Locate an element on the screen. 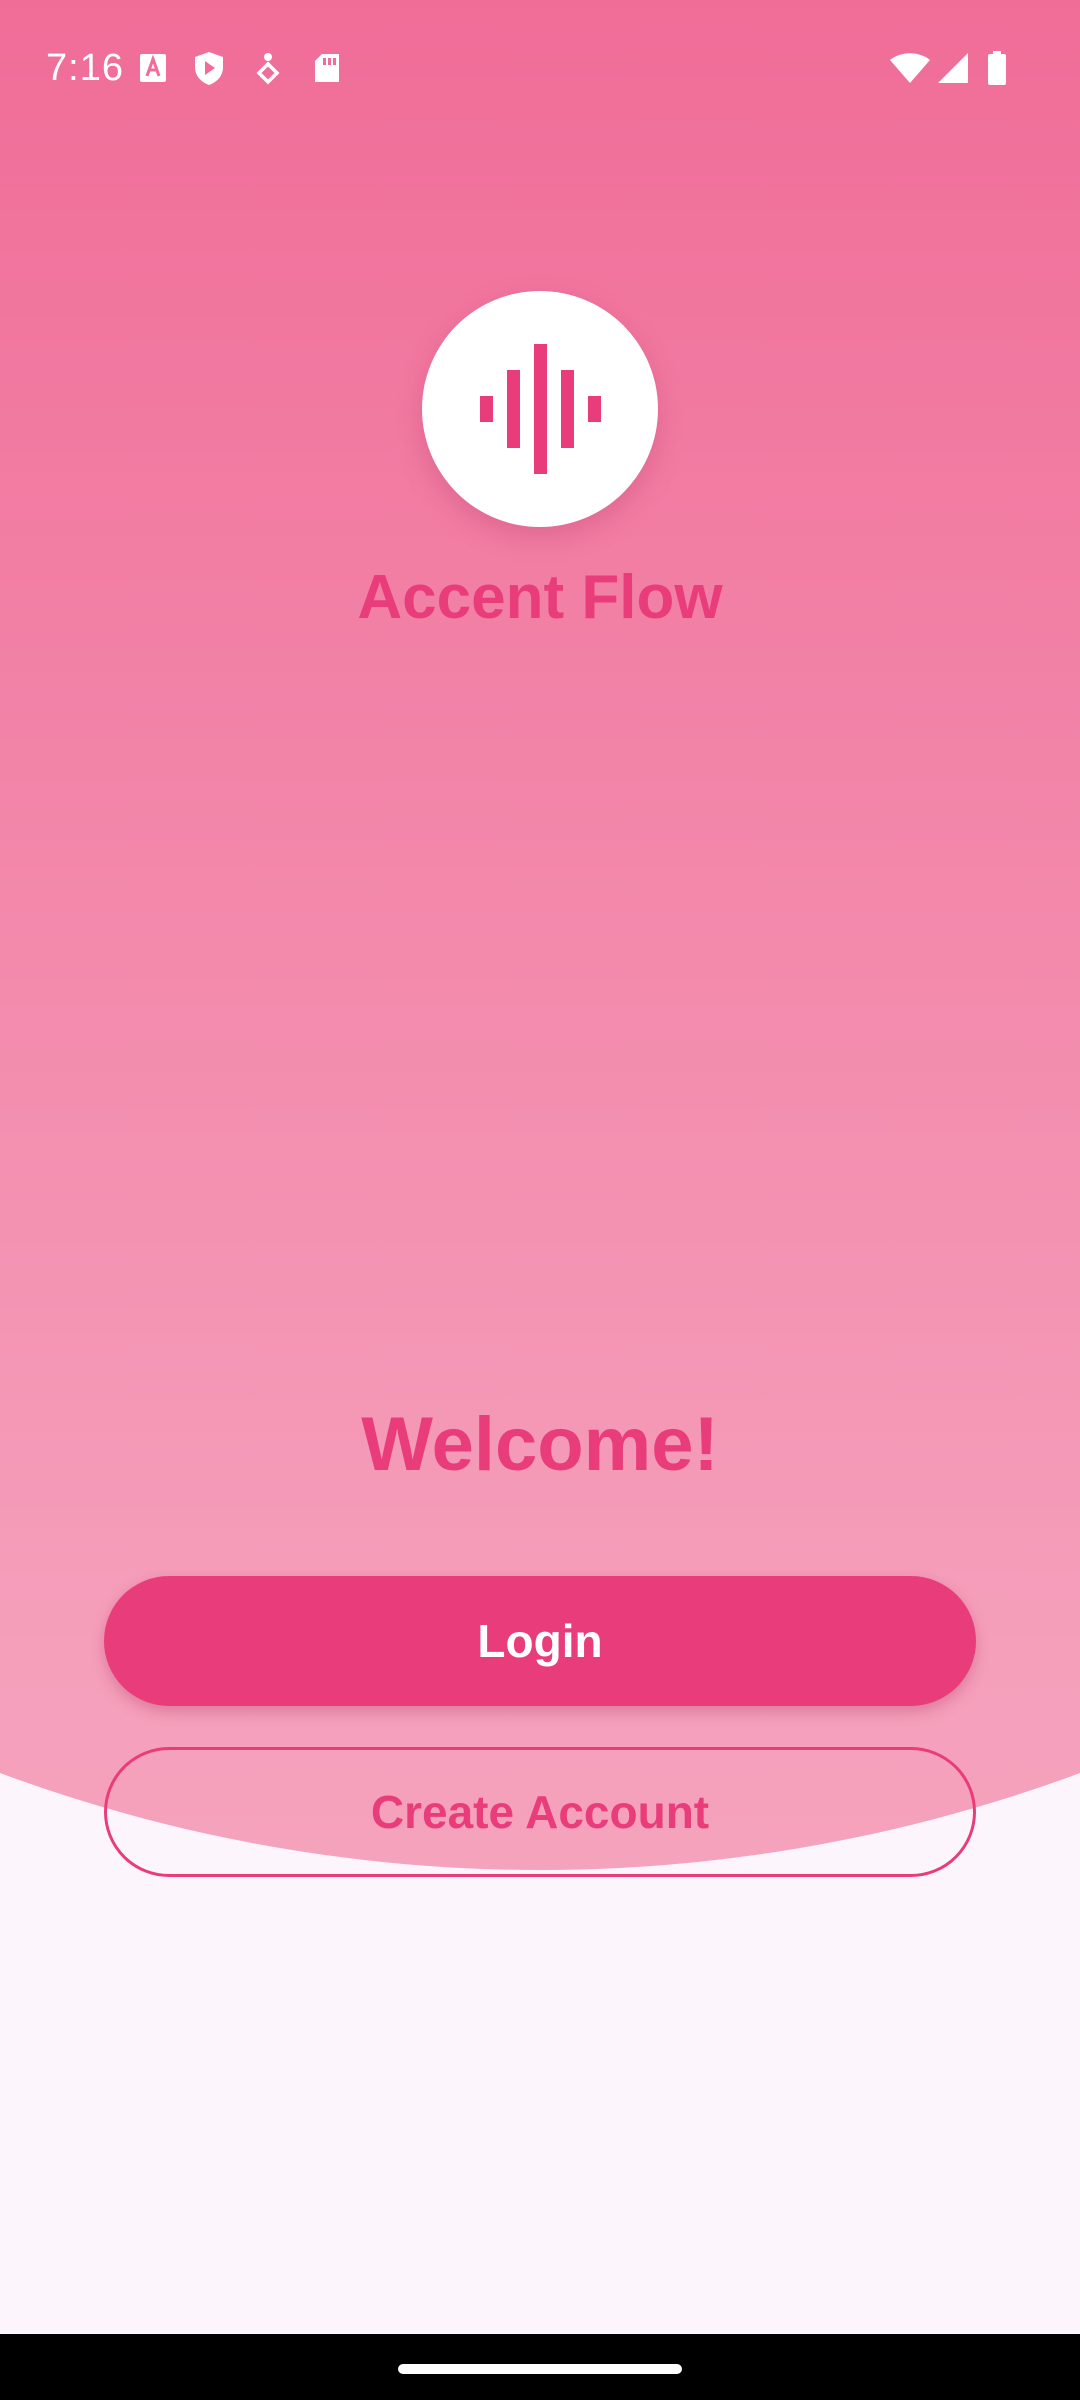  sound-wave-icon is located at coordinates (540, 409).